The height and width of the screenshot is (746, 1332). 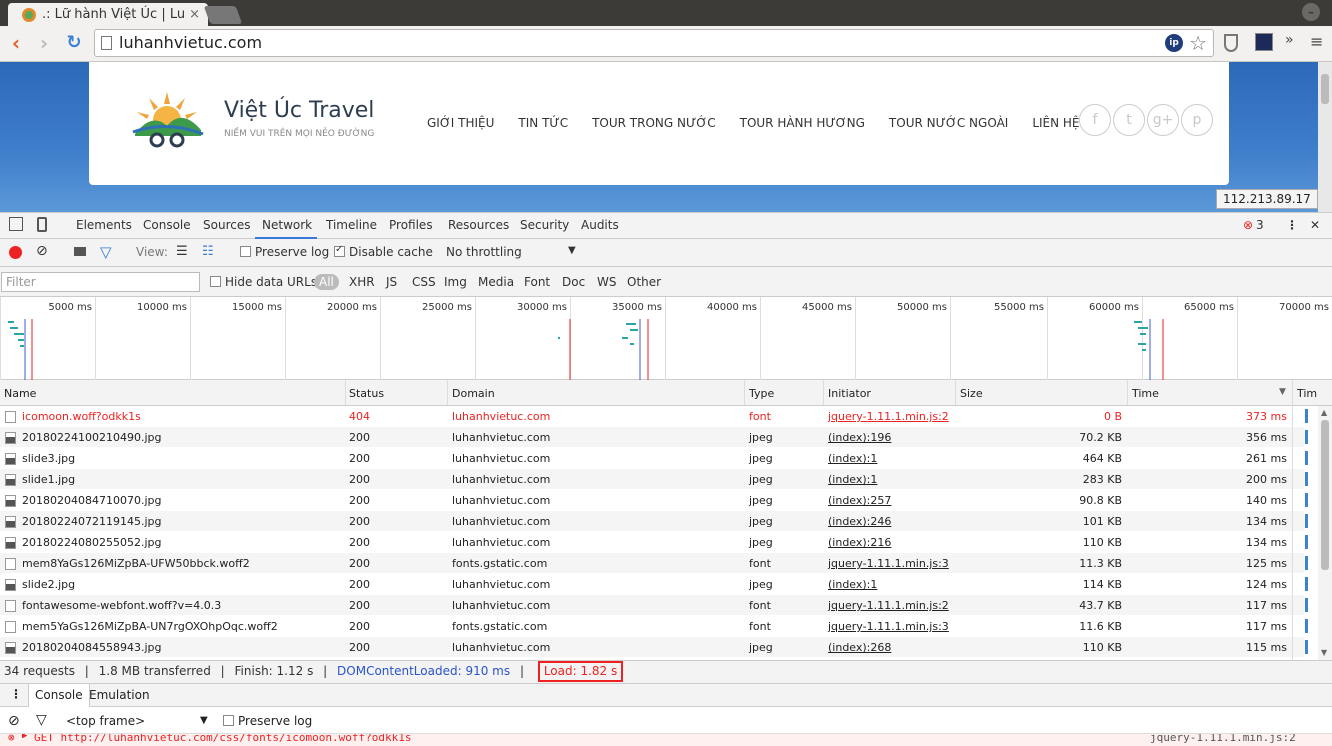 What do you see at coordinates (1324, 652) in the screenshot?
I see `scroll-down-icon: ▼` at bounding box center [1324, 652].